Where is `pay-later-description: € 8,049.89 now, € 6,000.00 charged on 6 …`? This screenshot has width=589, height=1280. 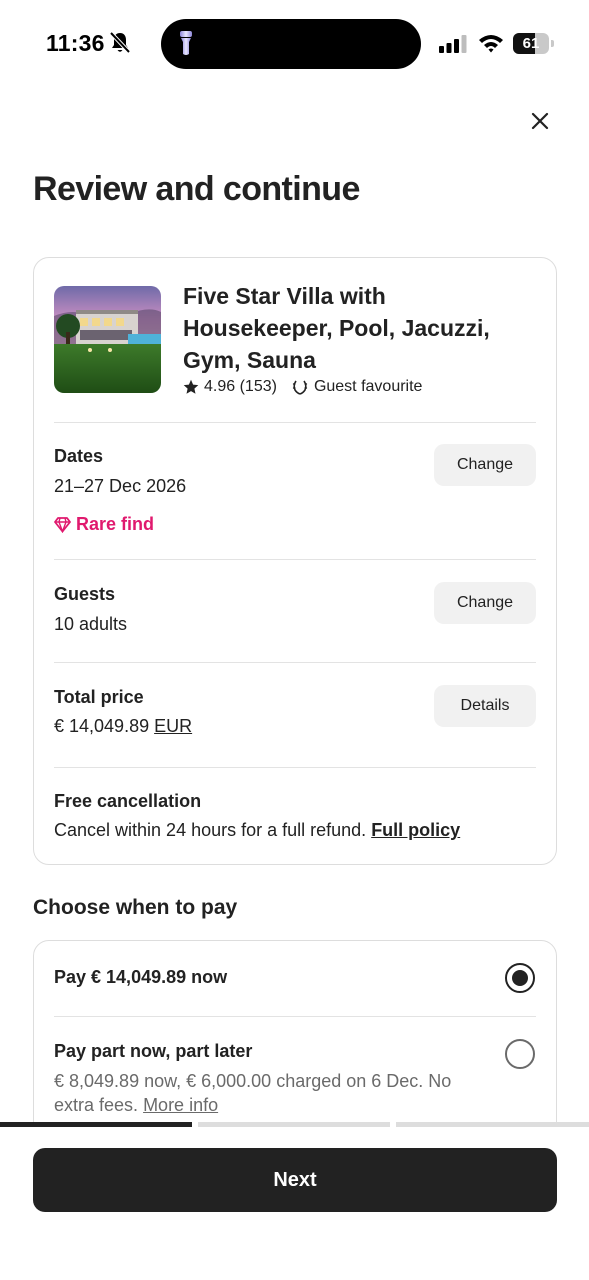 pay-later-description: € 8,049.89 now, € 6,000.00 charged on 6 … is located at coordinates (253, 1093).